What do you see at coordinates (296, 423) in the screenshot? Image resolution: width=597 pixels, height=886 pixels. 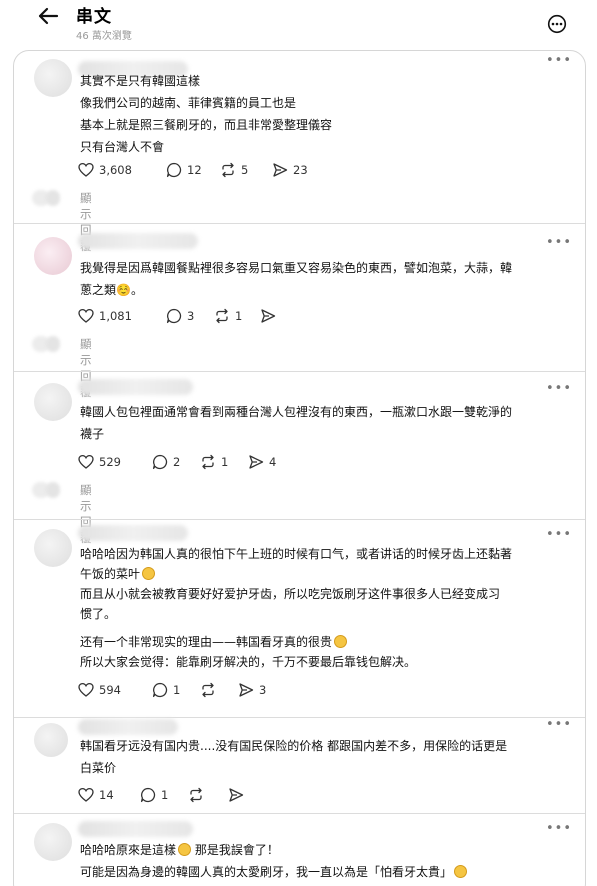 I see `post-text: 韓國人包包裡面通常會看到兩種台灣人包裡沒有的東西，一瓶漱口水跟一雙乾淨的 襪子` at bounding box center [296, 423].